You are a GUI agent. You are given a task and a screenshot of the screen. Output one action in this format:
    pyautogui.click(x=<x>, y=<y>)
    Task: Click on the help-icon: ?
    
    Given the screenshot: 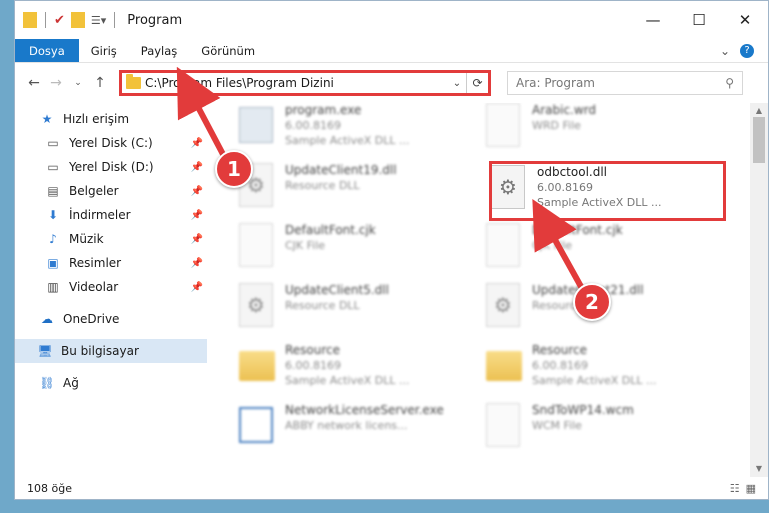 What is the action you would take?
    pyautogui.click(x=747, y=50)
    